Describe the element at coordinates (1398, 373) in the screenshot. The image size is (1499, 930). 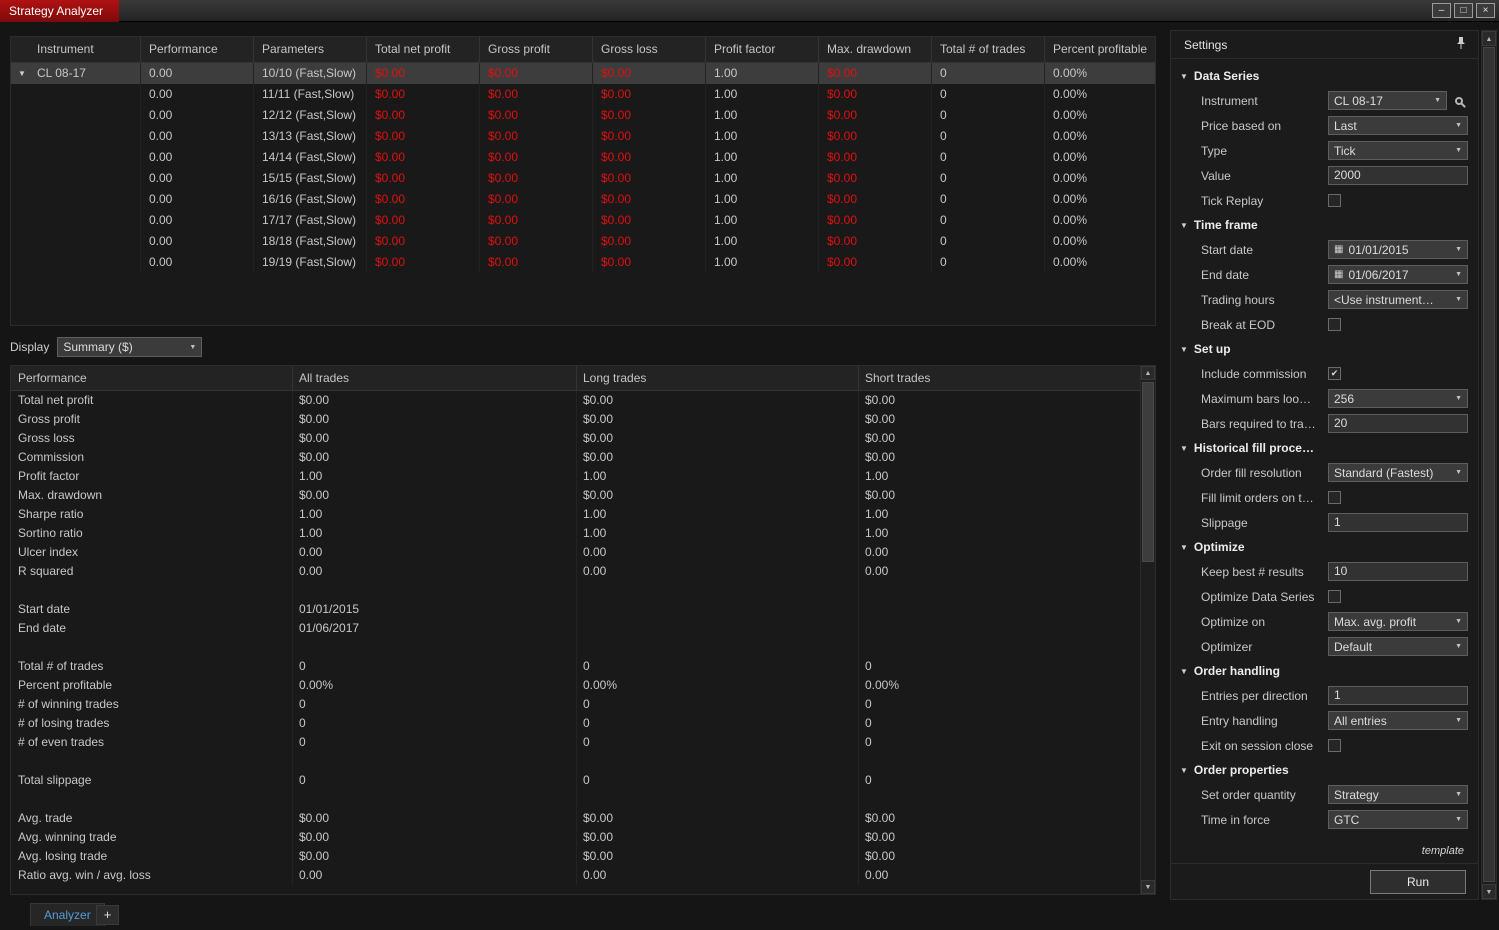
I see `setting-control: ✔` at that location.